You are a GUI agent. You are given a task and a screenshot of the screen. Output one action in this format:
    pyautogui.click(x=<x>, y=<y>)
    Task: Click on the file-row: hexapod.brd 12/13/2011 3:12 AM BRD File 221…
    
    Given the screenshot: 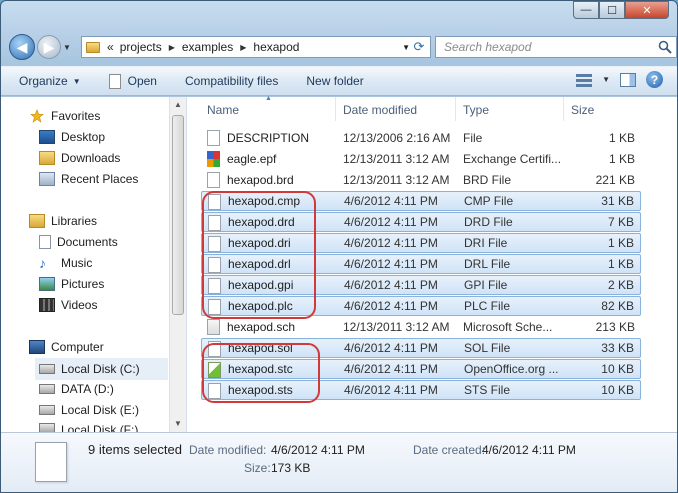 What is the action you would take?
    pyautogui.click(x=421, y=180)
    